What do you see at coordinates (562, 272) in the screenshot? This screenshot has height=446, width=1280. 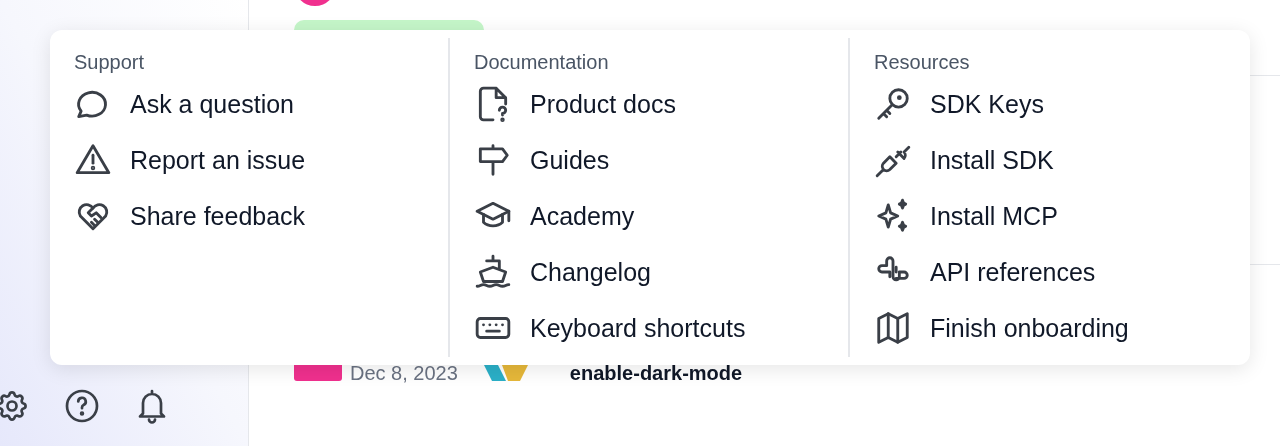 I see `menu-item: Changelog` at bounding box center [562, 272].